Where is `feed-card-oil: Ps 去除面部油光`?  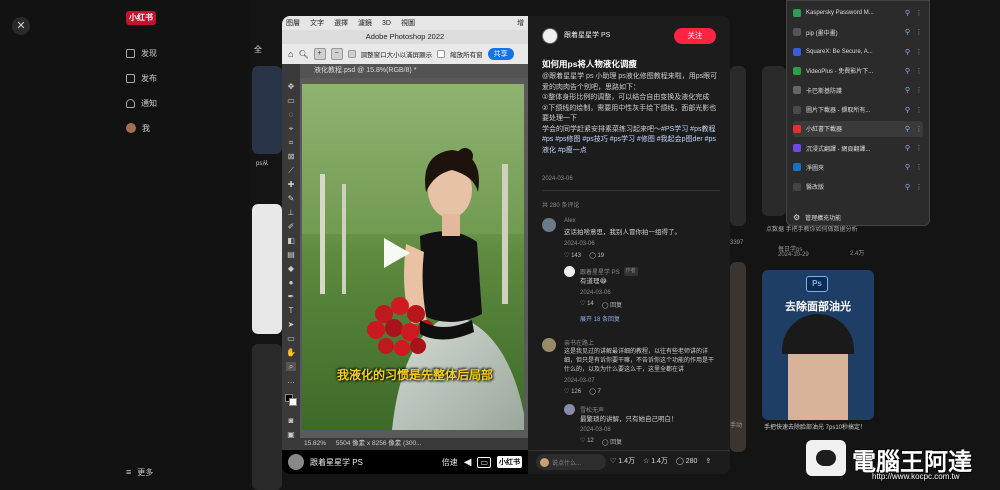 feed-card-oil: Ps 去除面部油光 is located at coordinates (818, 345).